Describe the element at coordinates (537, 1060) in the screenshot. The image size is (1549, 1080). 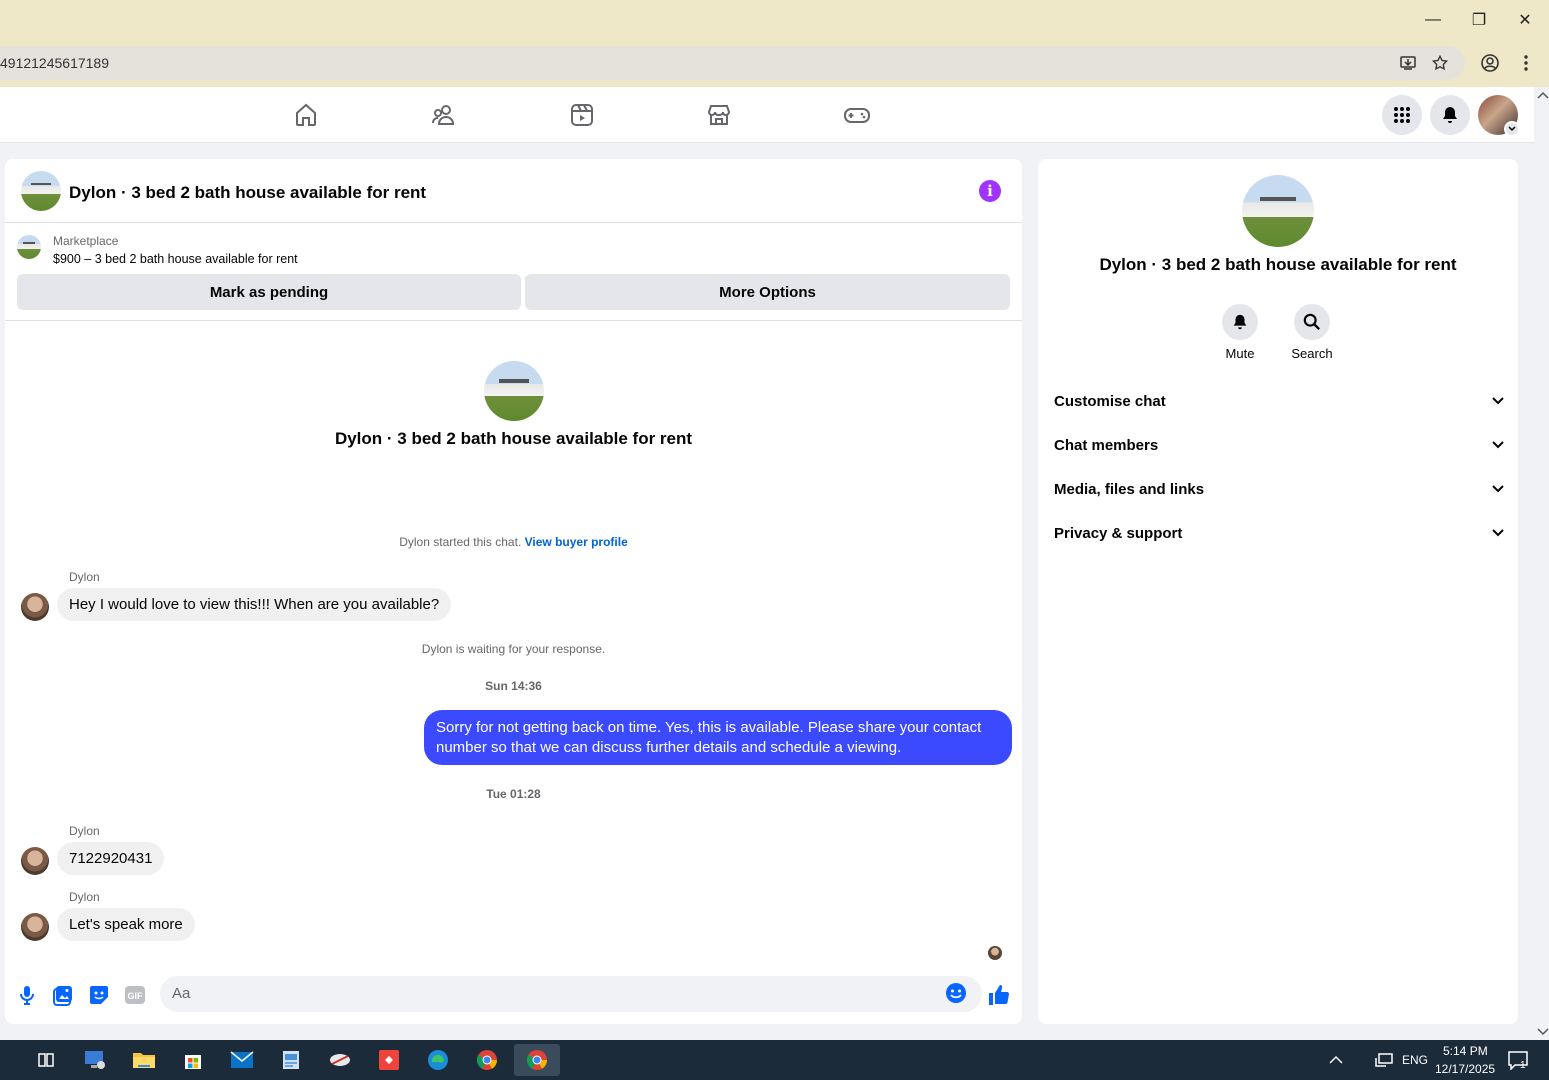
I see `chrome-profile-icon` at that location.